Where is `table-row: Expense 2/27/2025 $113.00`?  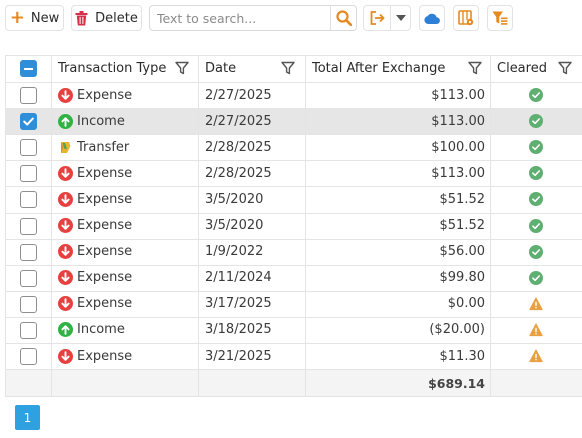
table-row: Expense 2/27/2025 $113.00 is located at coordinates (293, 95).